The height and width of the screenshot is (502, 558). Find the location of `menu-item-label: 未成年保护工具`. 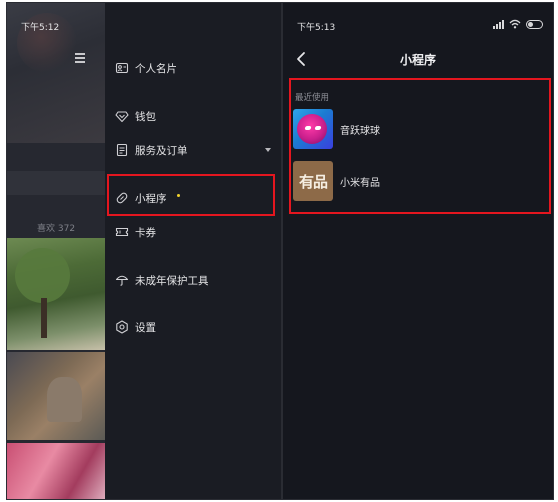

menu-item-label: 未成年保护工具 is located at coordinates (172, 281).